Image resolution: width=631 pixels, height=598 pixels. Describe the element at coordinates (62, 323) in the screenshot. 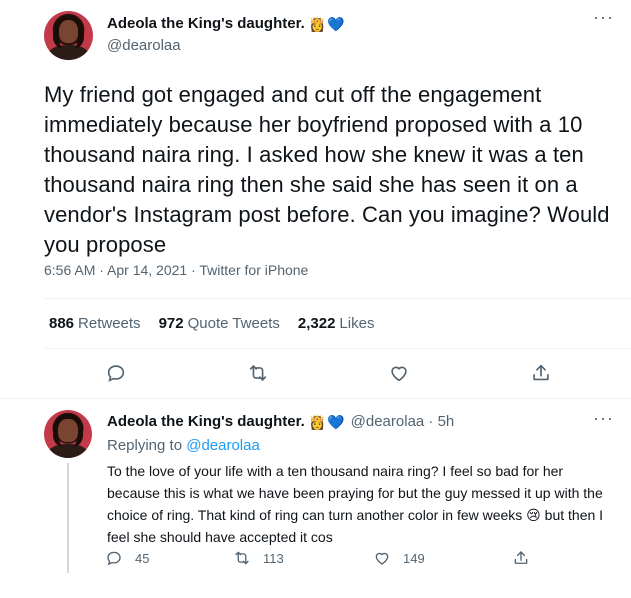

I see `retweets-count: 886` at that location.